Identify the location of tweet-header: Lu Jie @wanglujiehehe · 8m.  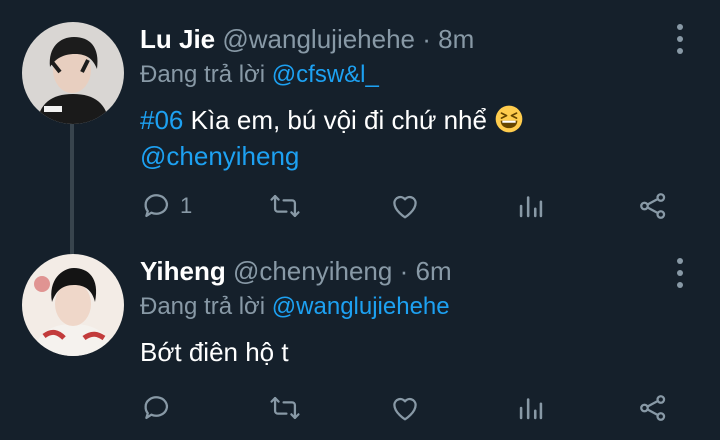
(400, 39).